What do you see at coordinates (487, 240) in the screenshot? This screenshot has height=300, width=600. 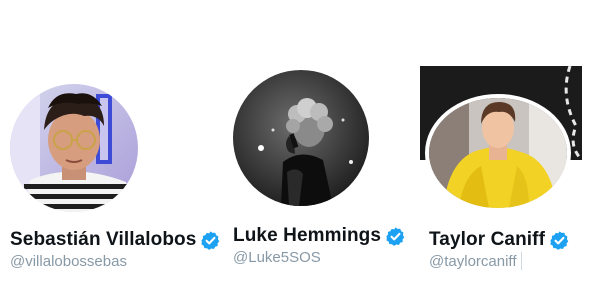 I see `profile-name: Taylor Caniff` at bounding box center [487, 240].